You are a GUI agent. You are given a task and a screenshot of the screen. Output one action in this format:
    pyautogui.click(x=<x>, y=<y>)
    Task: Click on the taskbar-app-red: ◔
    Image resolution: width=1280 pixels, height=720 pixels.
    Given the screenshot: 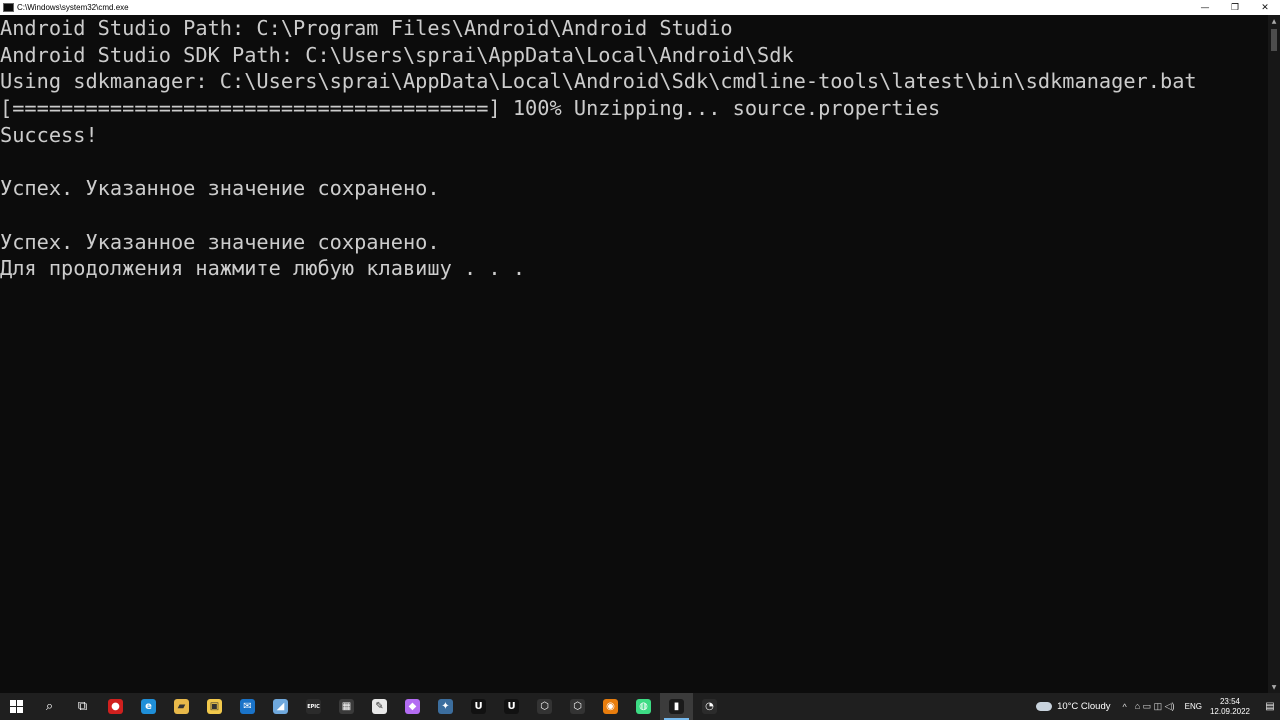 What is the action you would take?
    pyautogui.click(x=709, y=706)
    